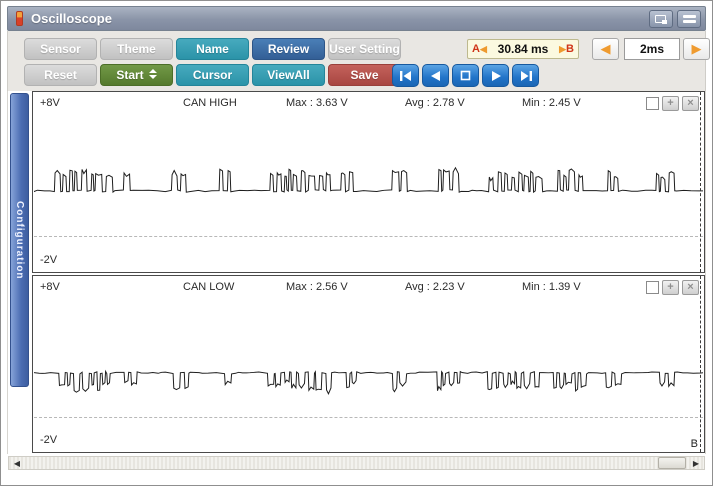 This screenshot has width=713, height=486. What do you see at coordinates (356, 463) in the screenshot?
I see `horizontal-scrollbar: ◀ ▶` at bounding box center [356, 463].